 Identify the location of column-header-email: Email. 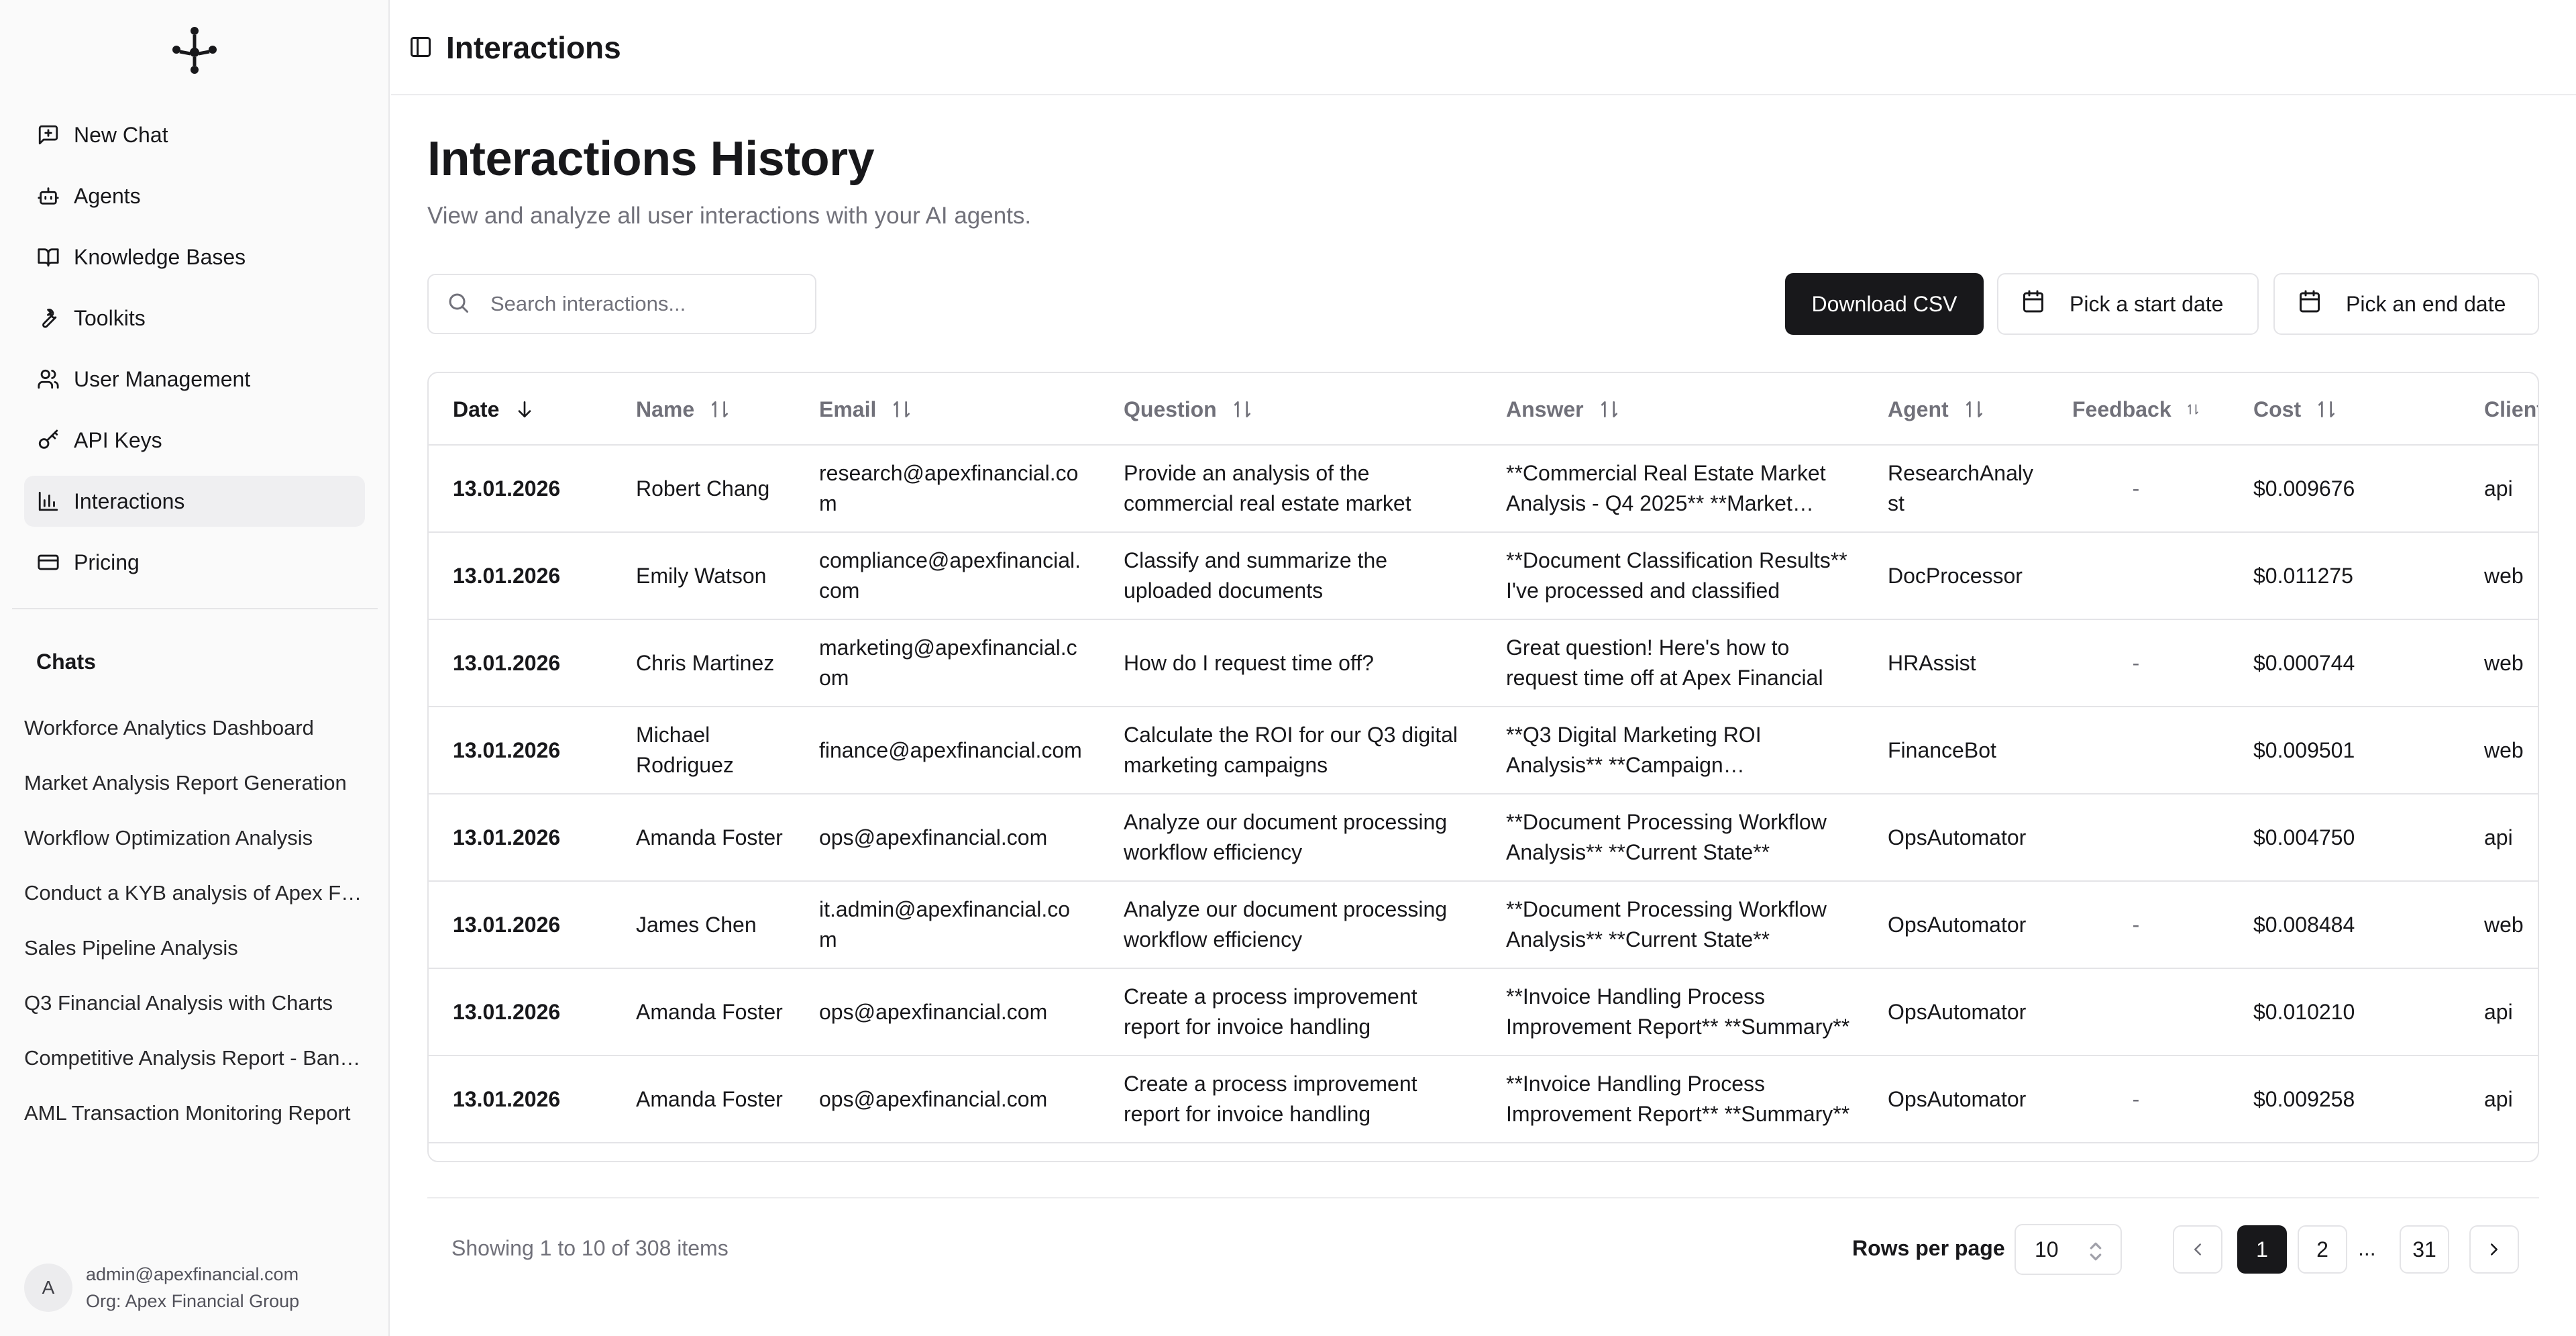
(953, 409).